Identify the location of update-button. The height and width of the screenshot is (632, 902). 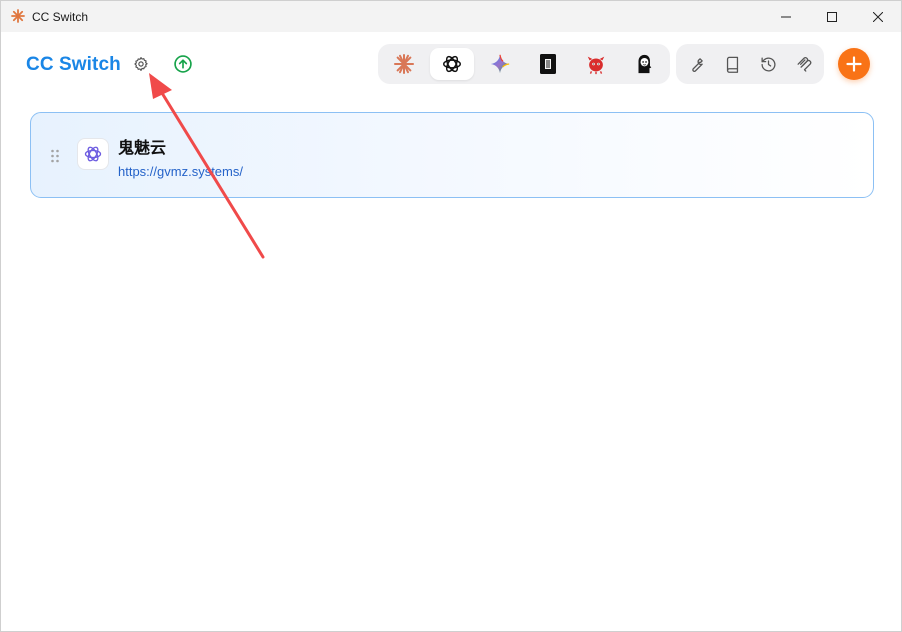
(183, 64).